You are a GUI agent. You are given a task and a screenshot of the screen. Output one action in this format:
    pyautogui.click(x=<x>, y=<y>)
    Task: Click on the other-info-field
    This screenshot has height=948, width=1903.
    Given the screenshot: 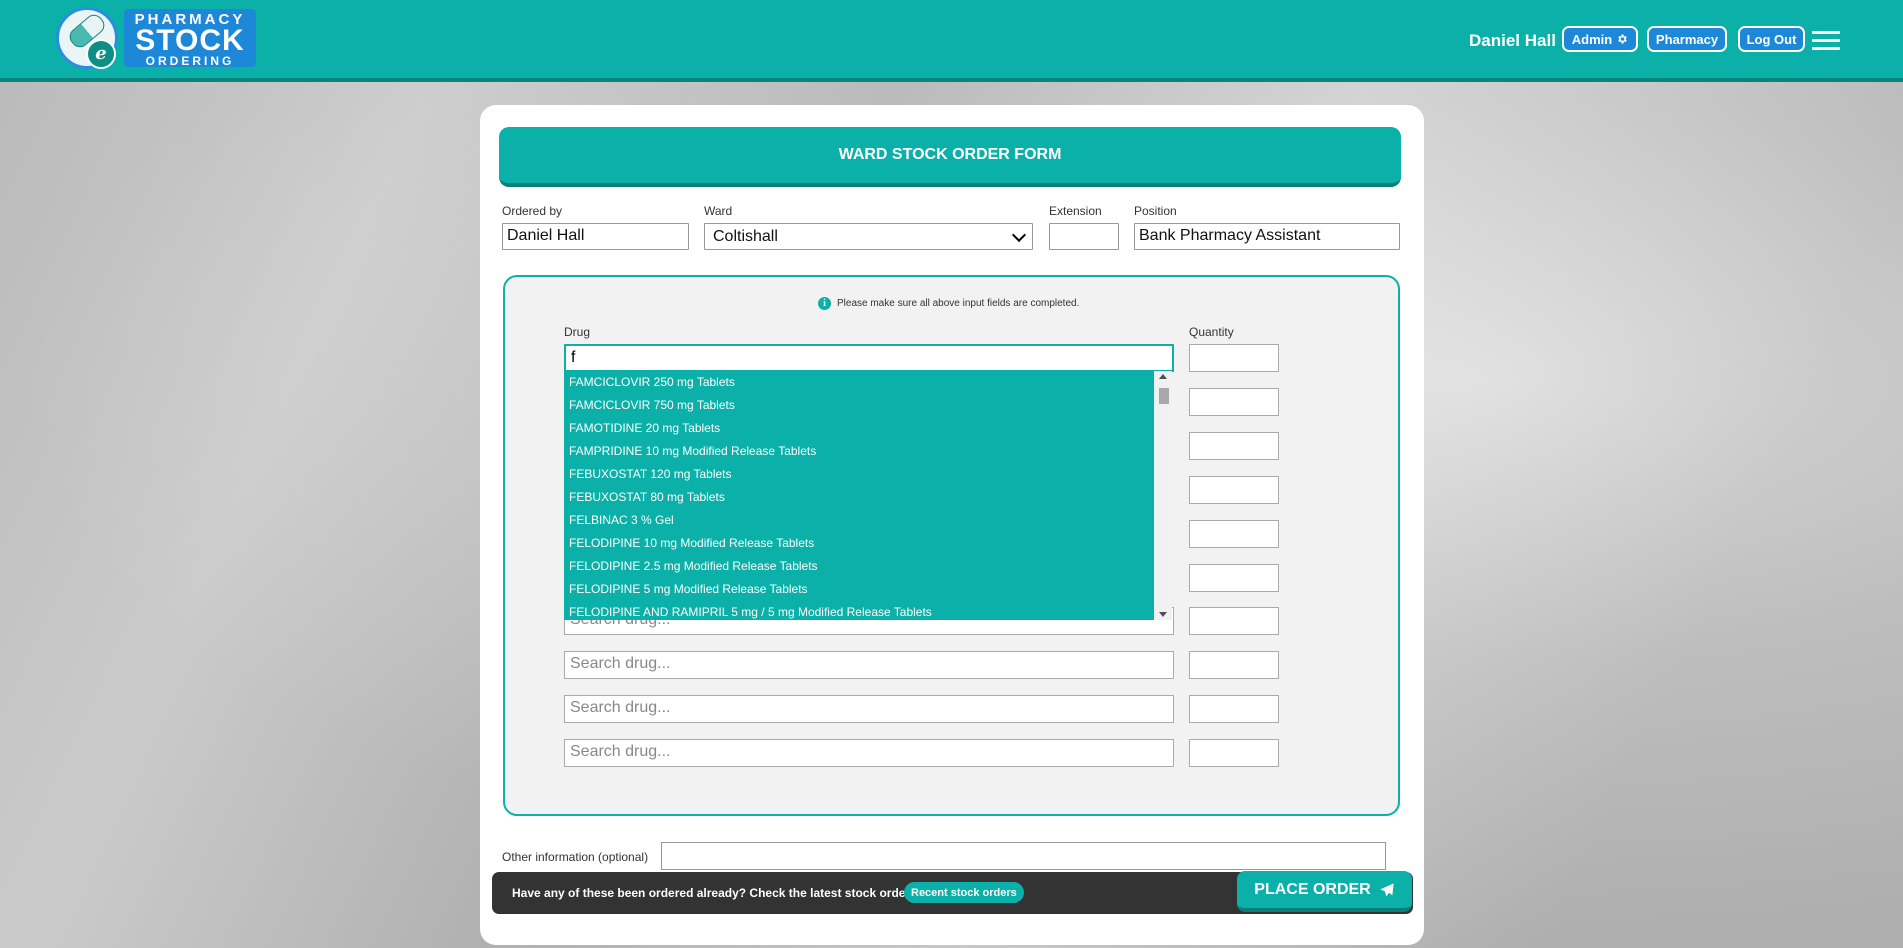 What is the action you would take?
    pyautogui.click(x=1023, y=856)
    